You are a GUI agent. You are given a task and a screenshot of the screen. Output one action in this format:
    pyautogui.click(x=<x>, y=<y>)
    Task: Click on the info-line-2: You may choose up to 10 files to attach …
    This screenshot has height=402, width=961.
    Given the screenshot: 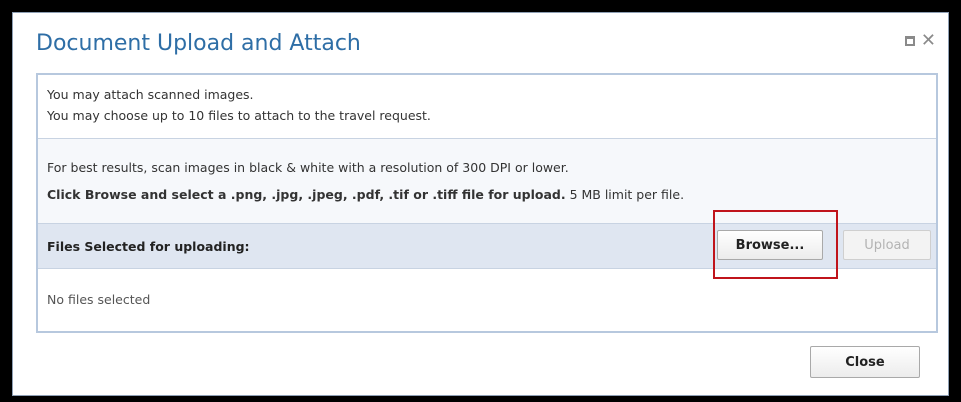 What is the action you would take?
    pyautogui.click(x=239, y=115)
    